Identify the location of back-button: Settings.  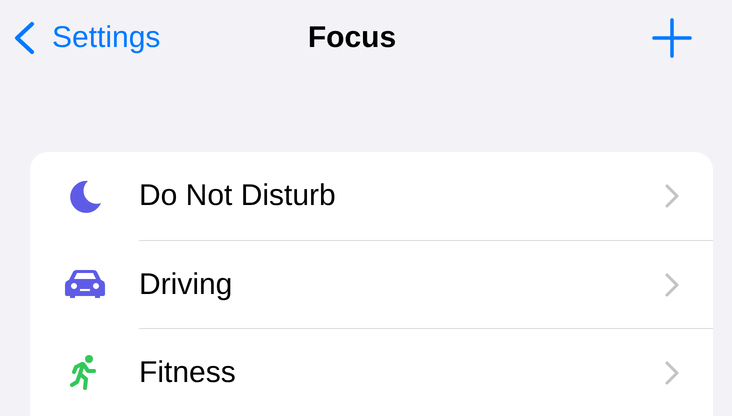
(86, 38).